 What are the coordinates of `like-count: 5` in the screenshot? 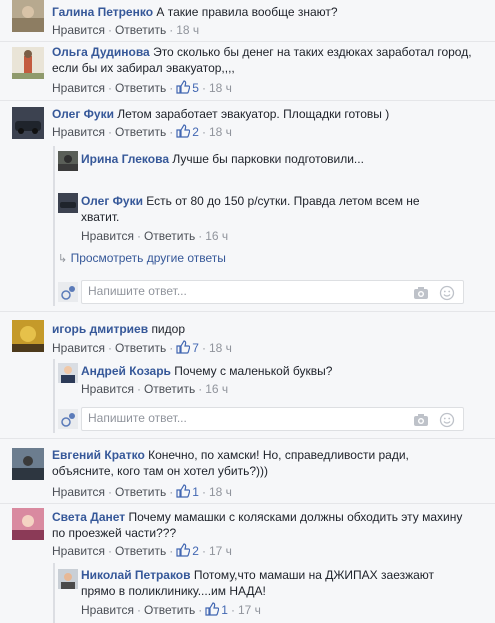 It's located at (195, 88).